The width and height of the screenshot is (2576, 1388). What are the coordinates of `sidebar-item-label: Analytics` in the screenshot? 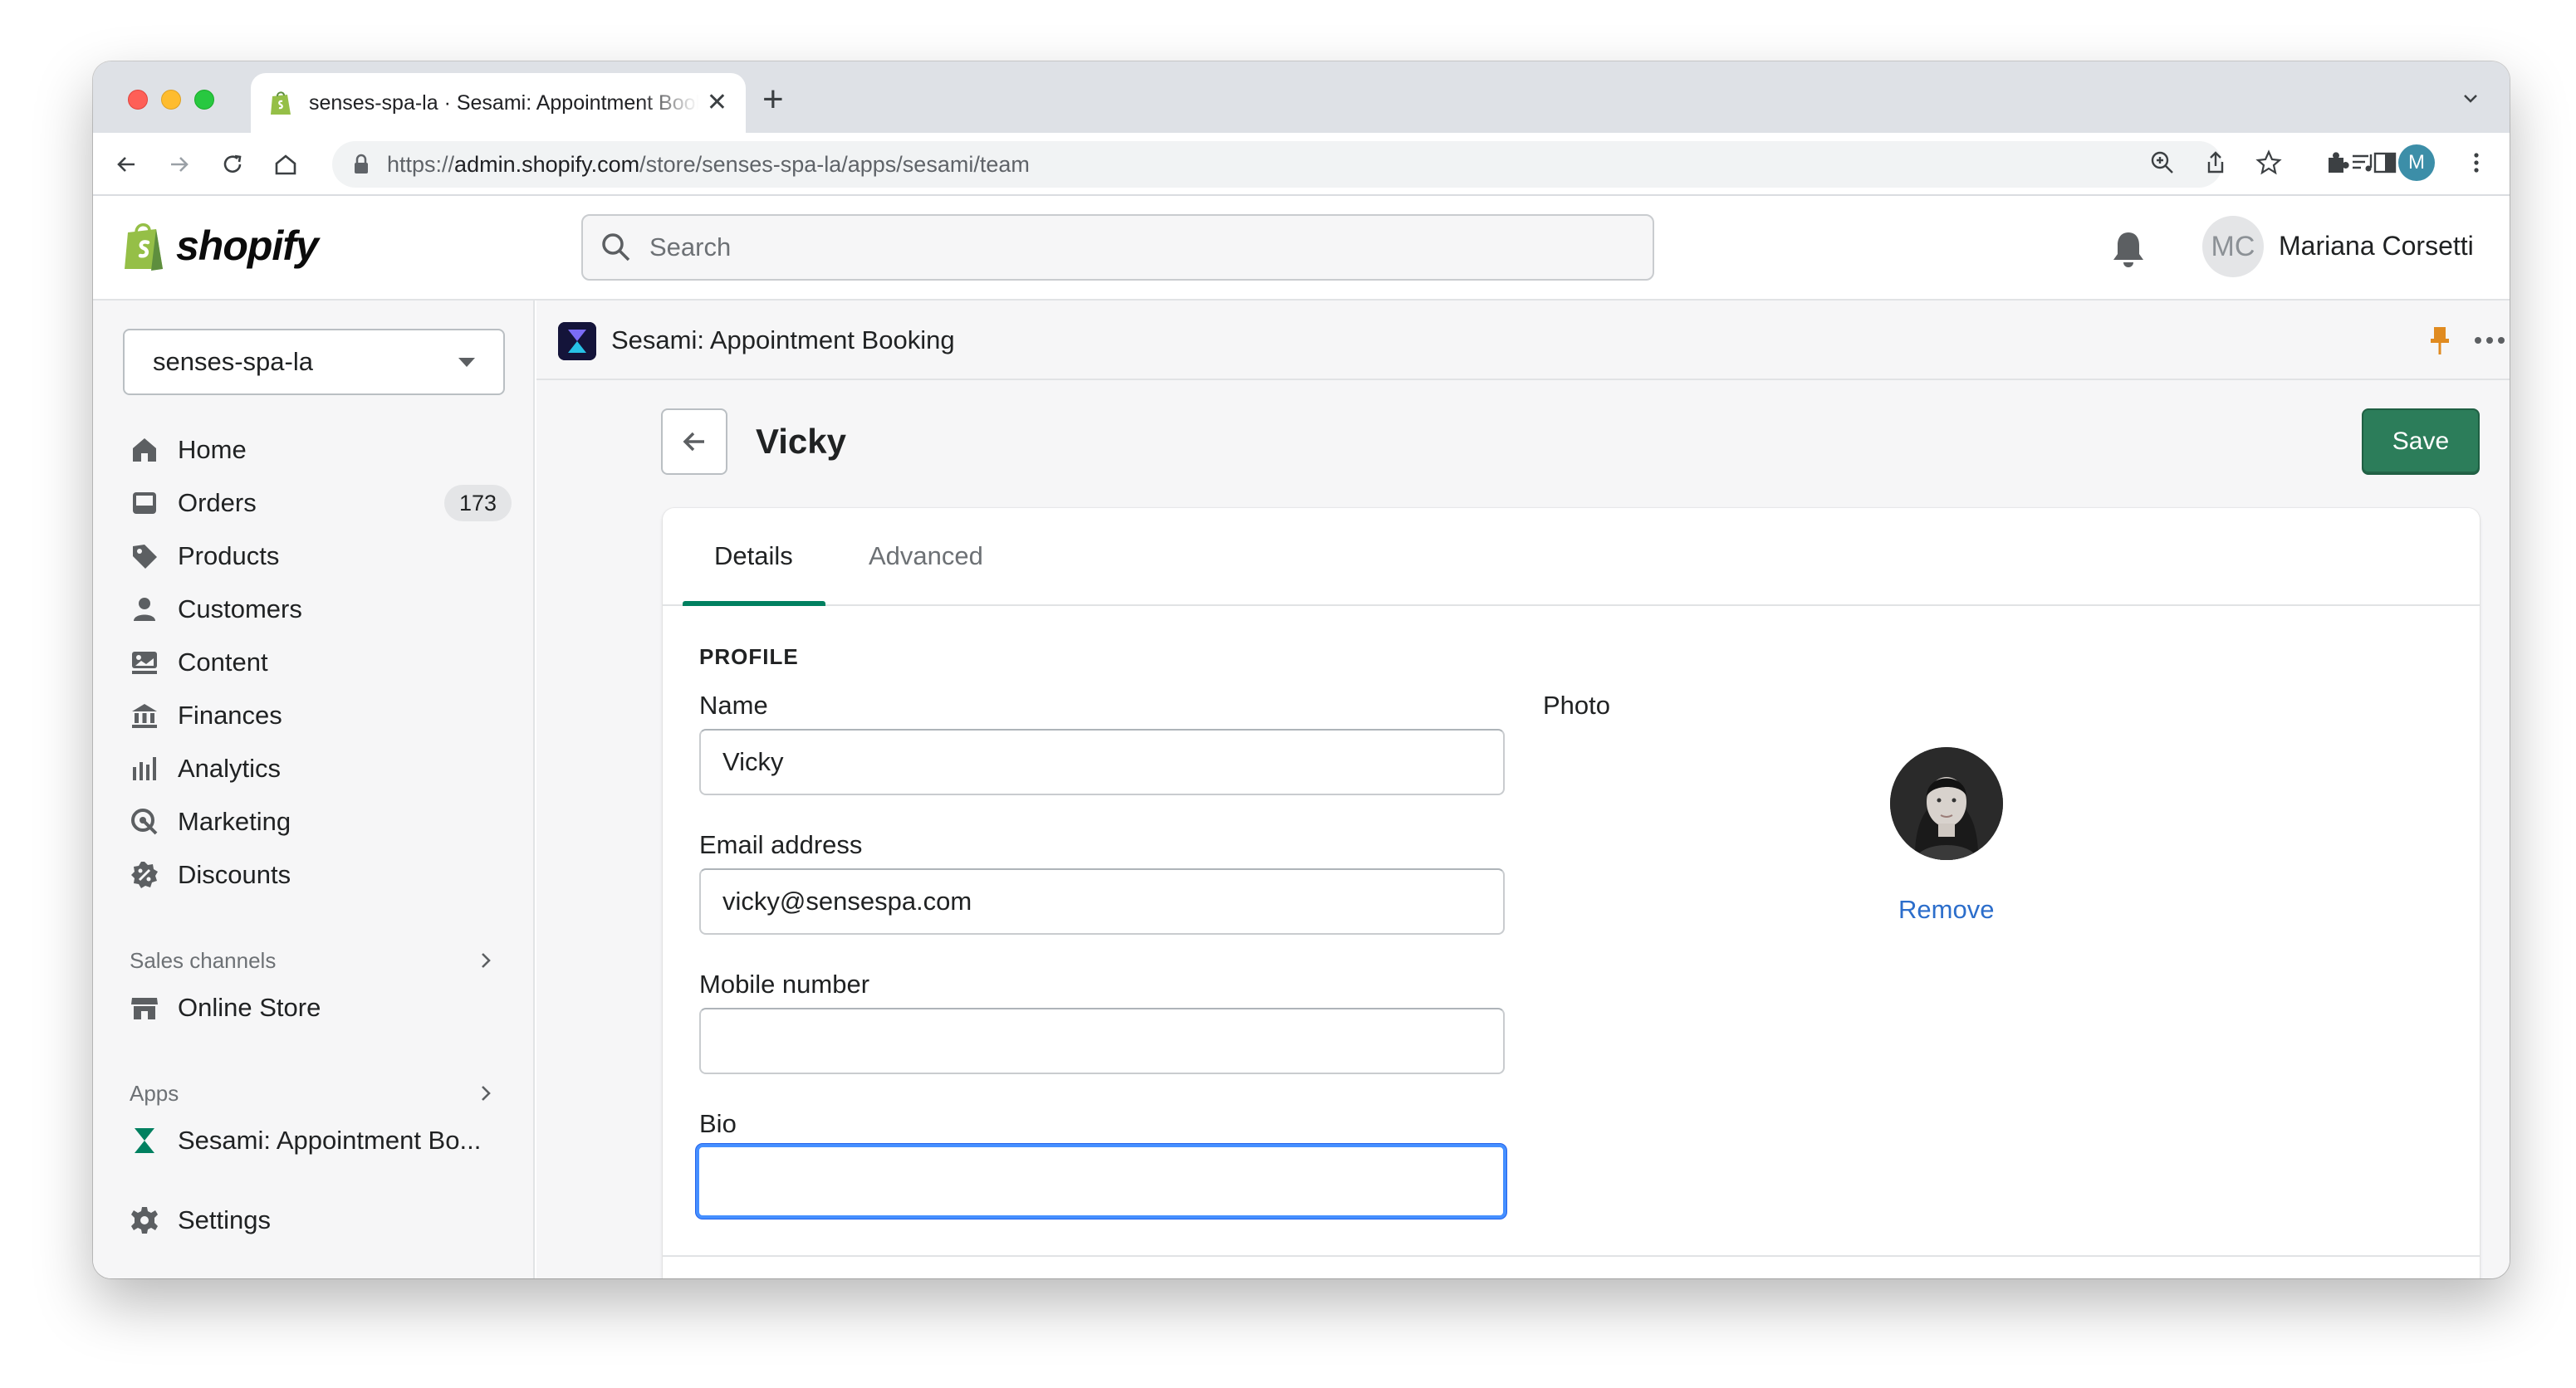 It's located at (230, 768).